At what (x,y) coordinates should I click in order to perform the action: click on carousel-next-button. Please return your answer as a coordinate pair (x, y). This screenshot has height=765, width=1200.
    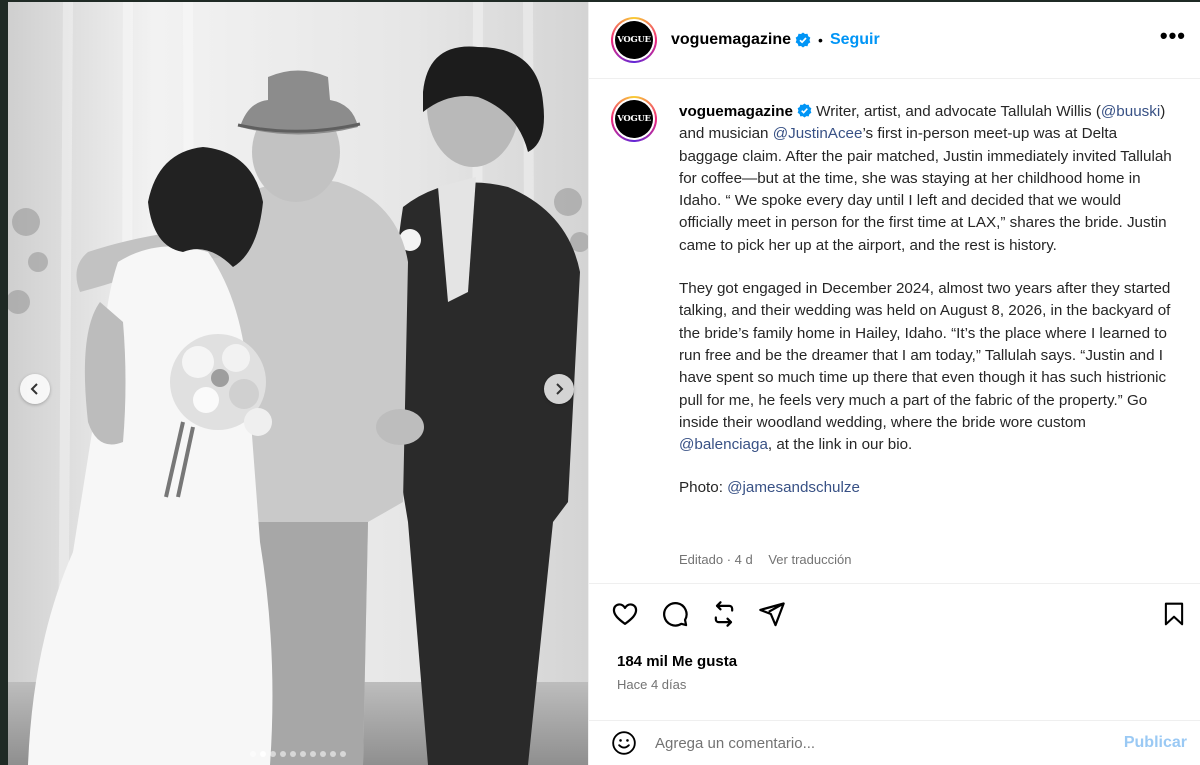
    Looking at the image, I should click on (559, 389).